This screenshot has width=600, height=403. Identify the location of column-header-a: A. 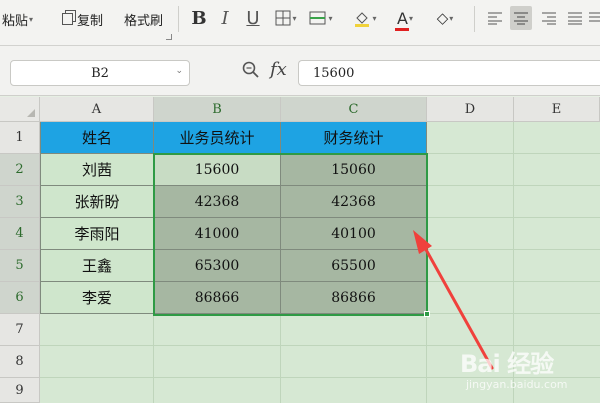
(97, 109).